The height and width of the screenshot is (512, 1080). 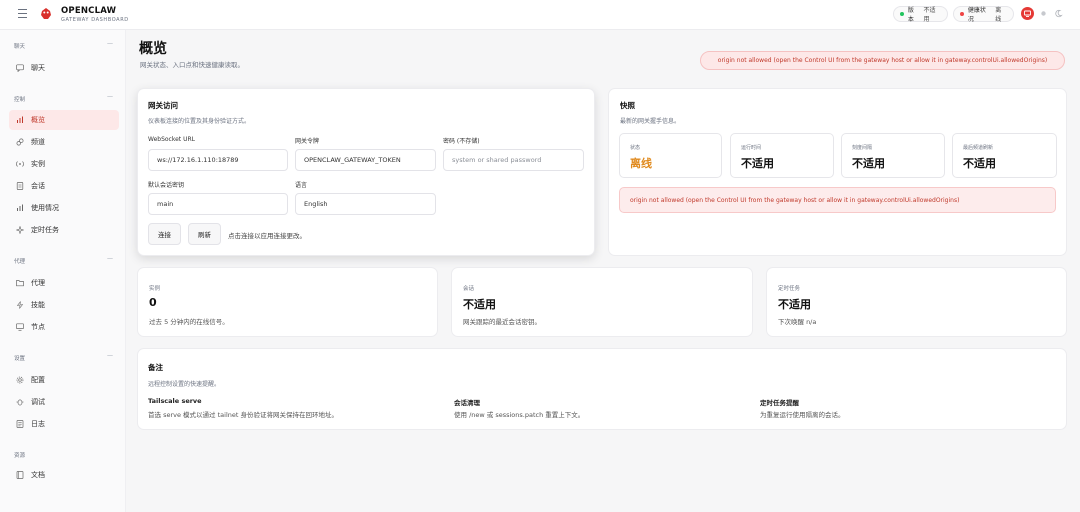 I want to click on sidebar-item-label: 实例, so click(x=38, y=164).